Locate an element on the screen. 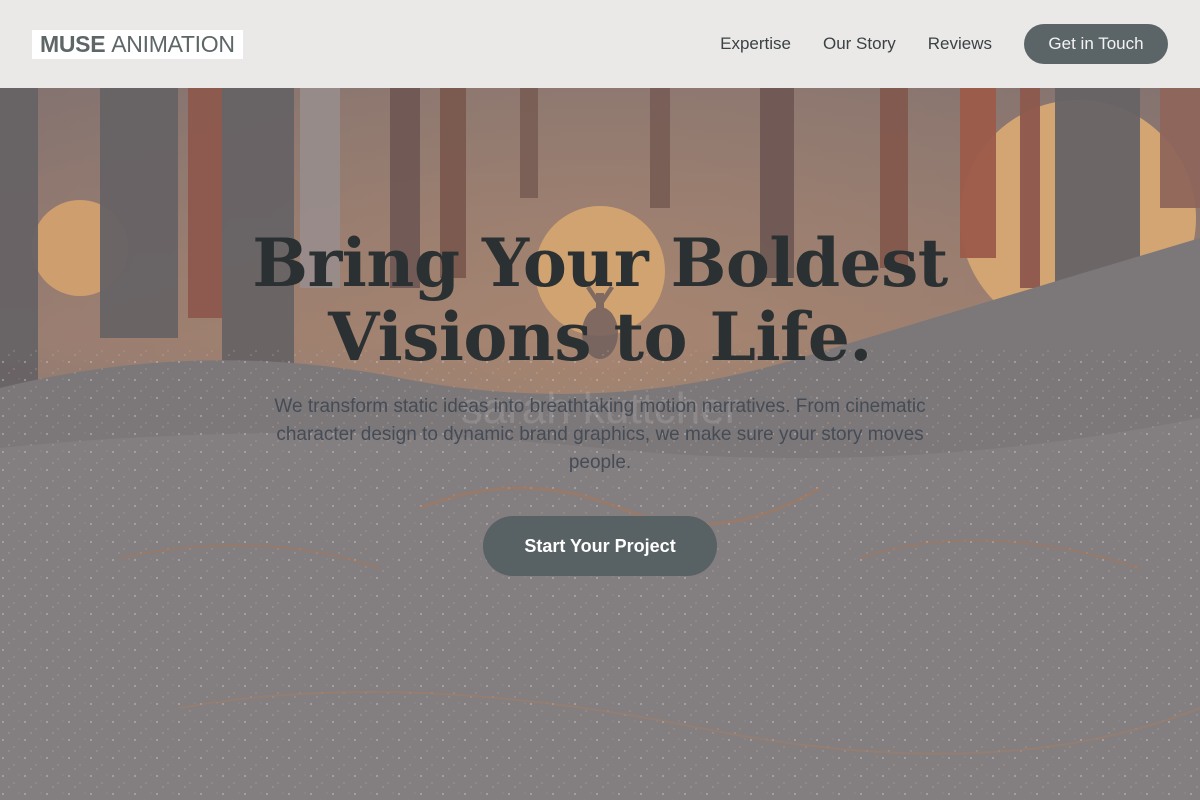 Image resolution: width=1200 pixels, height=800 pixels. logo-strong-text: MUSE is located at coordinates (73, 43).